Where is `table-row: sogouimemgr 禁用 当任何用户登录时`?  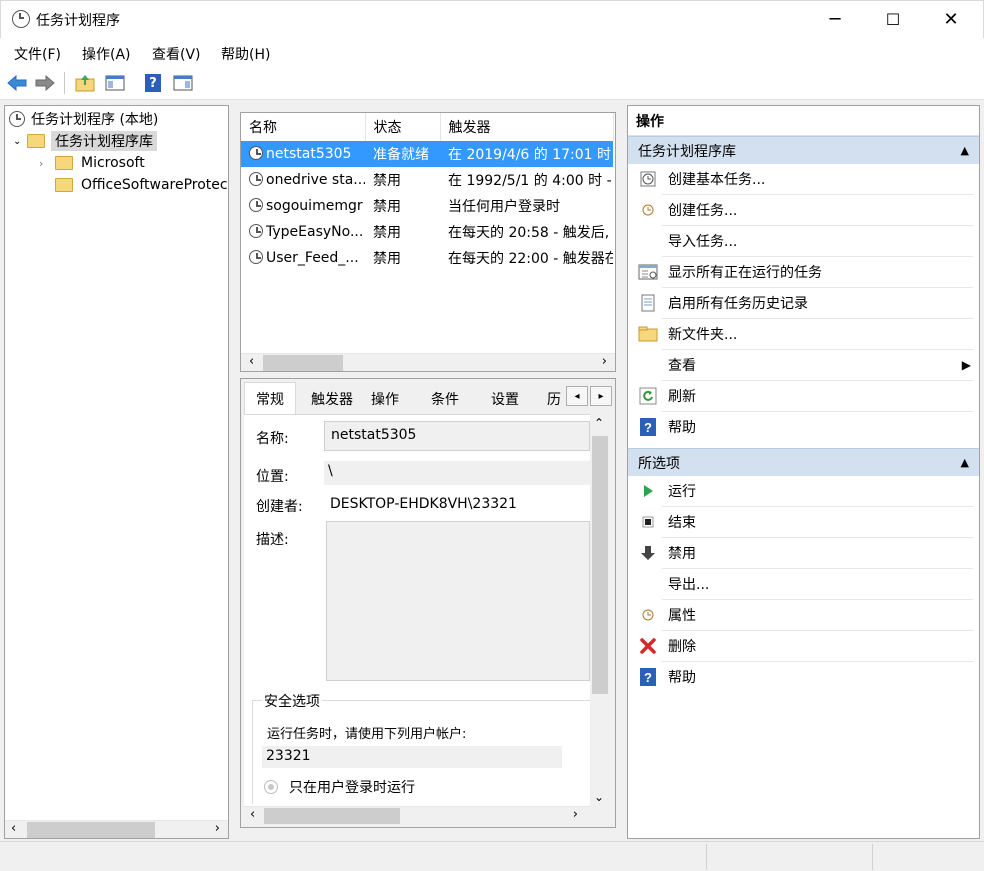 table-row: sogouimemgr 禁用 当任何用户登录时 is located at coordinates (427, 206).